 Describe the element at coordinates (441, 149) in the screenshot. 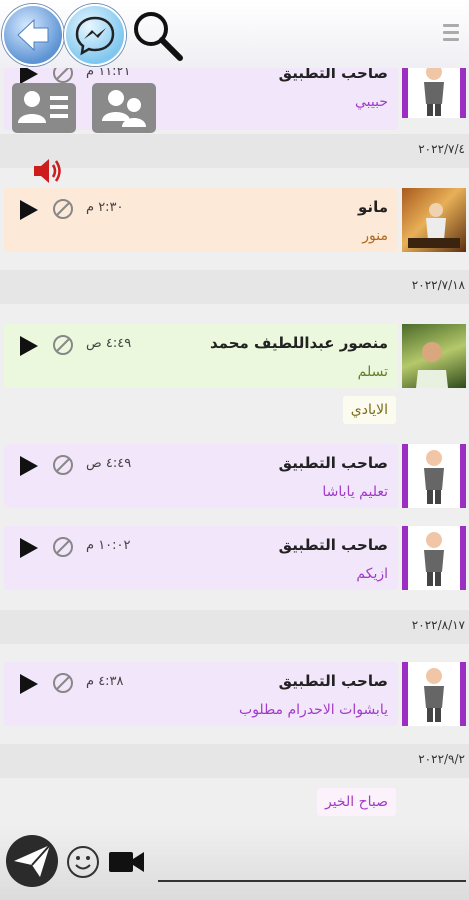

I see `date-label: ٢٠٢٢/٧/٤` at that location.